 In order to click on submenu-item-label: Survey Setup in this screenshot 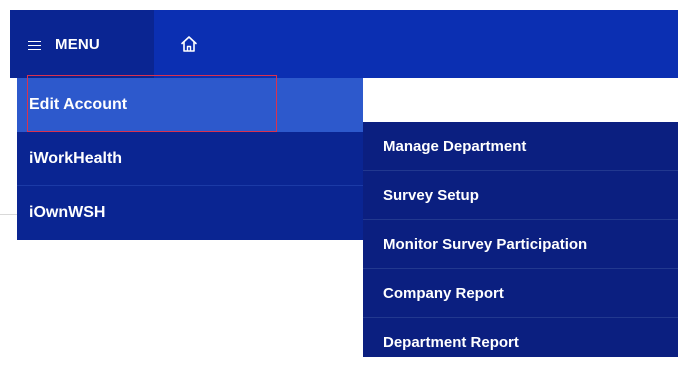, I will do `click(431, 195)`.